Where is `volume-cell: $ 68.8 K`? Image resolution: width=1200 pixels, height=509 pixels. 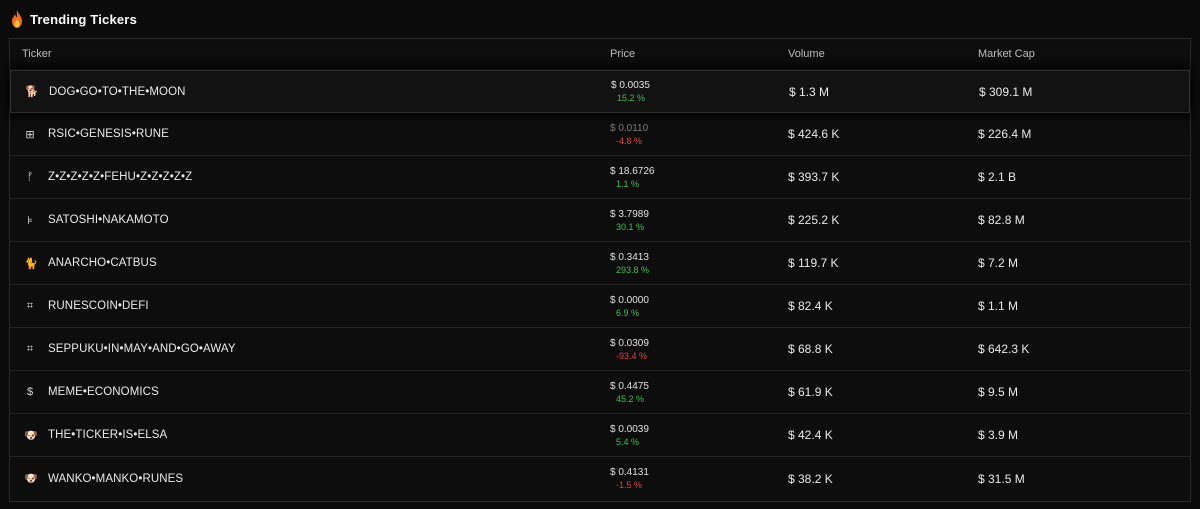
volume-cell: $ 68.8 K is located at coordinates (810, 349).